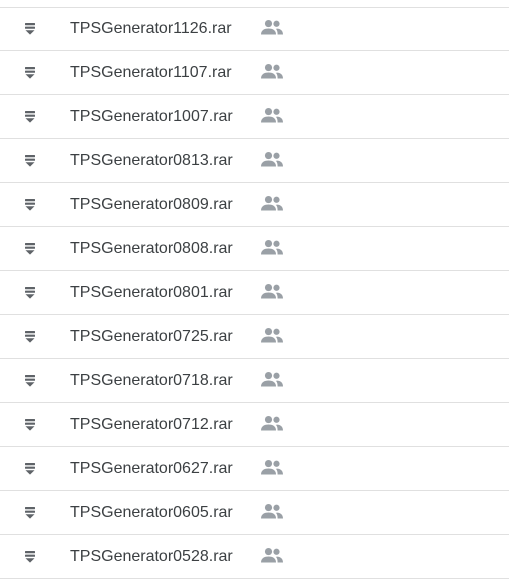 The image size is (509, 582). What do you see at coordinates (254, 205) in the screenshot?
I see `file-row: TPSGenerator0809.rar` at bounding box center [254, 205].